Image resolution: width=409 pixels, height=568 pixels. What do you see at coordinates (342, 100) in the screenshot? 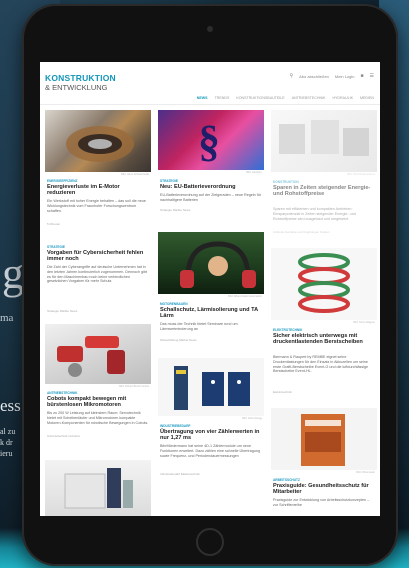
I see `nav-item-hydraulik: HYDRAULIK` at bounding box center [342, 100].